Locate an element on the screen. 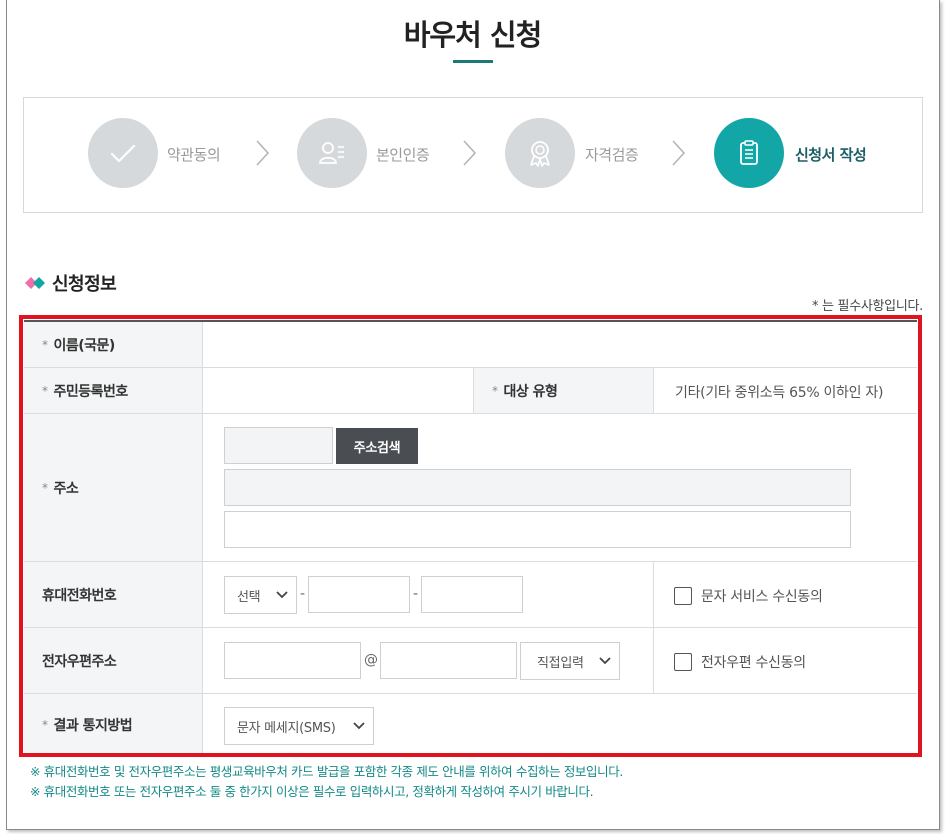  person-list-icon is located at coordinates (331, 153).